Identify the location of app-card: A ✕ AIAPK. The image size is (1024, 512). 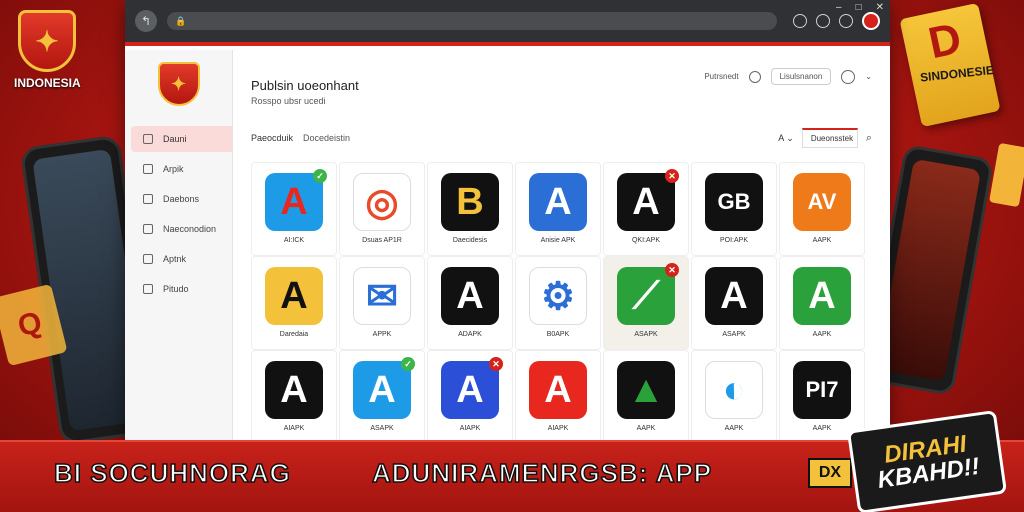
(470, 397).